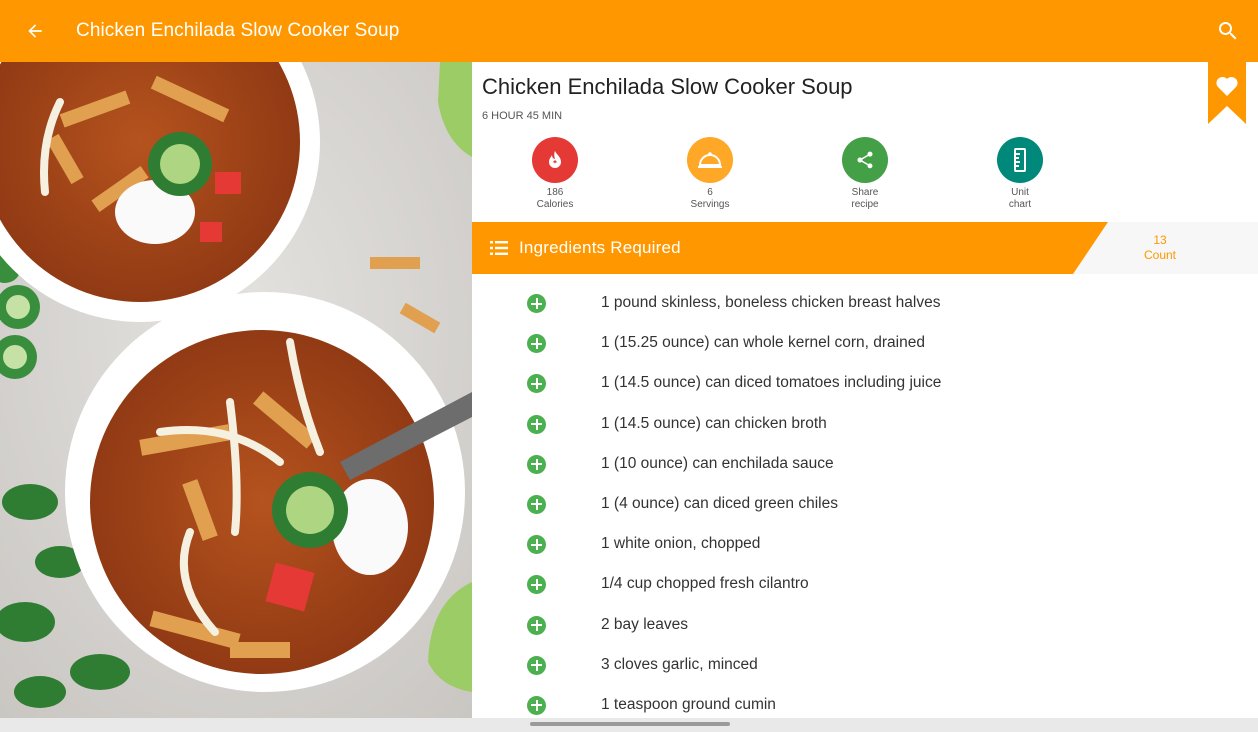 The height and width of the screenshot is (732, 1258). What do you see at coordinates (681, 544) in the screenshot?
I see `ingredient-text: 1 white onion, chopped` at bounding box center [681, 544].